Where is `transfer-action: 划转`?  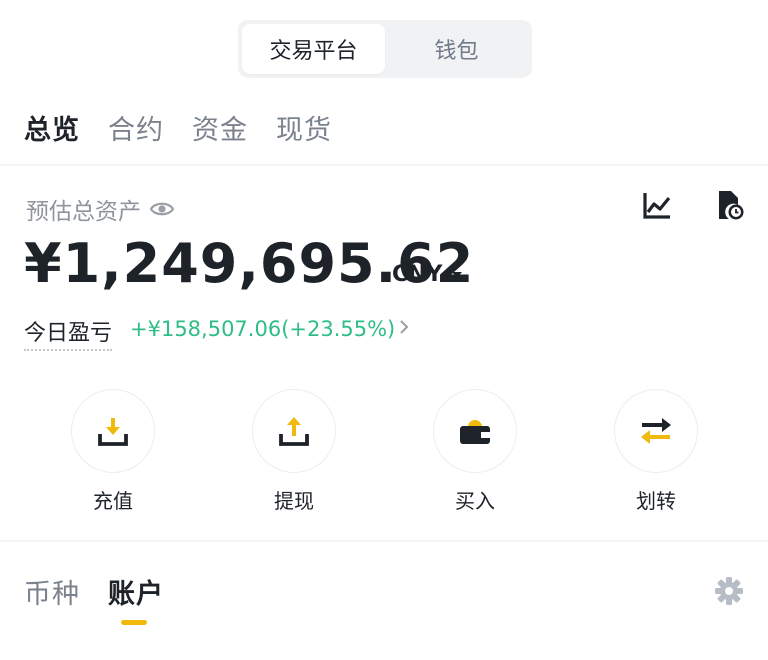 transfer-action: 划转 is located at coordinates (656, 451).